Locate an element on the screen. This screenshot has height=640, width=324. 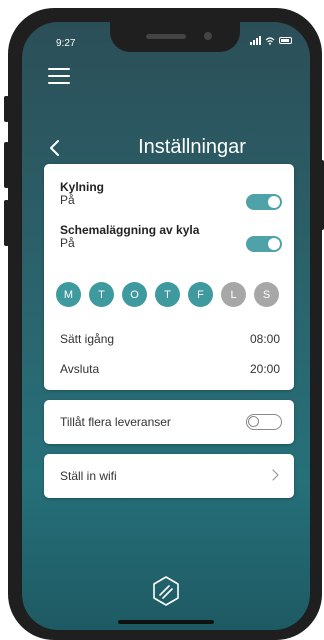
day-monday: M is located at coordinates (68, 294).